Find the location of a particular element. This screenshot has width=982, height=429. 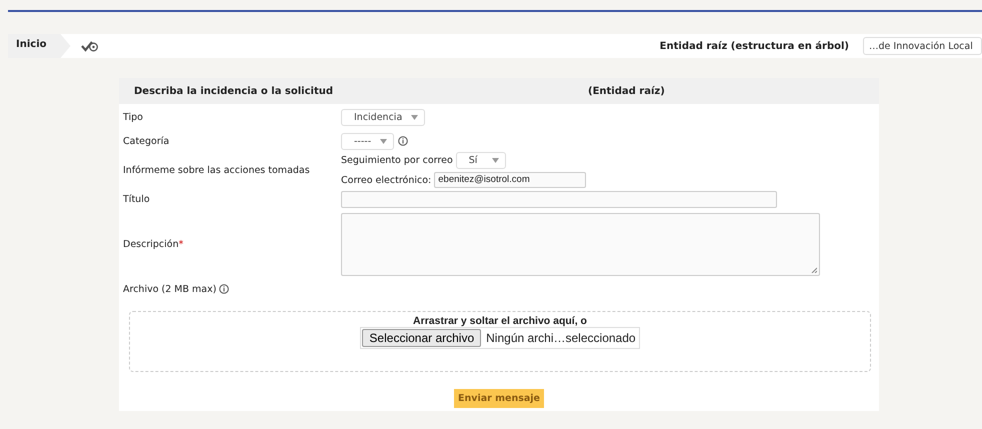

field-label: Correo electrónico: is located at coordinates (386, 180).